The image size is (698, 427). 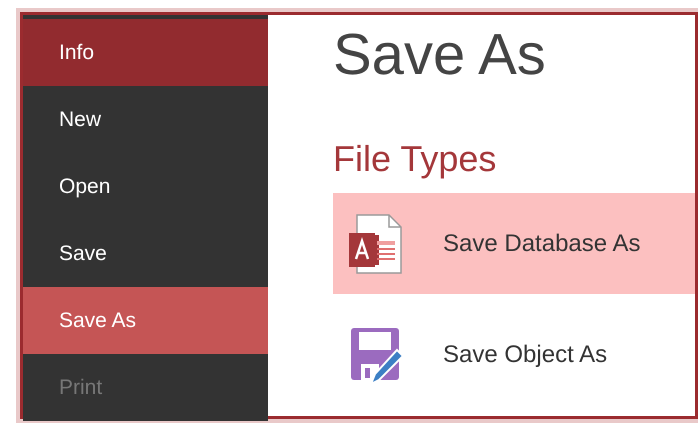 I want to click on section-heading: File Types, so click(x=415, y=159).